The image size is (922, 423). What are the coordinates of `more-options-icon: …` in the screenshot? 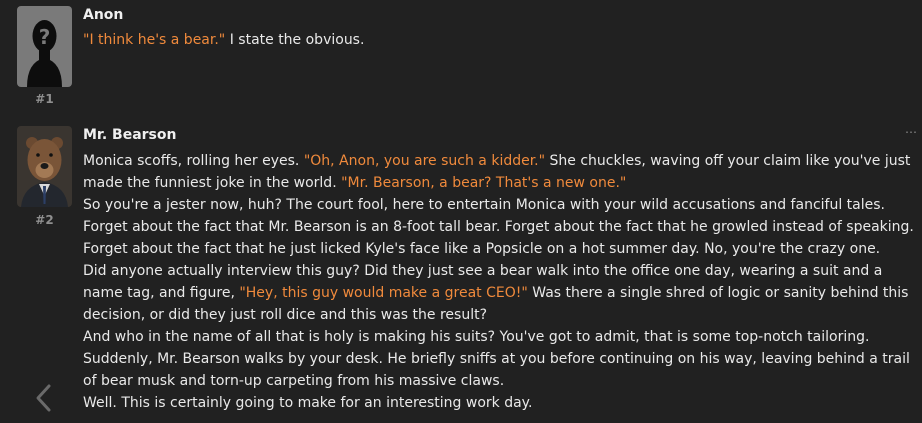 It's located at (911, 129).